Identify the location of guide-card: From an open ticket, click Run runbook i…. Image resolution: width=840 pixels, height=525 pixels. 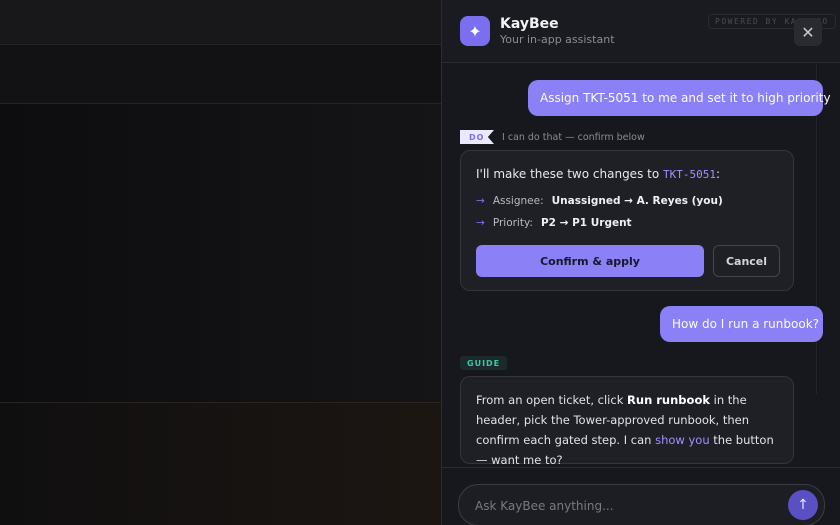
(627, 421).